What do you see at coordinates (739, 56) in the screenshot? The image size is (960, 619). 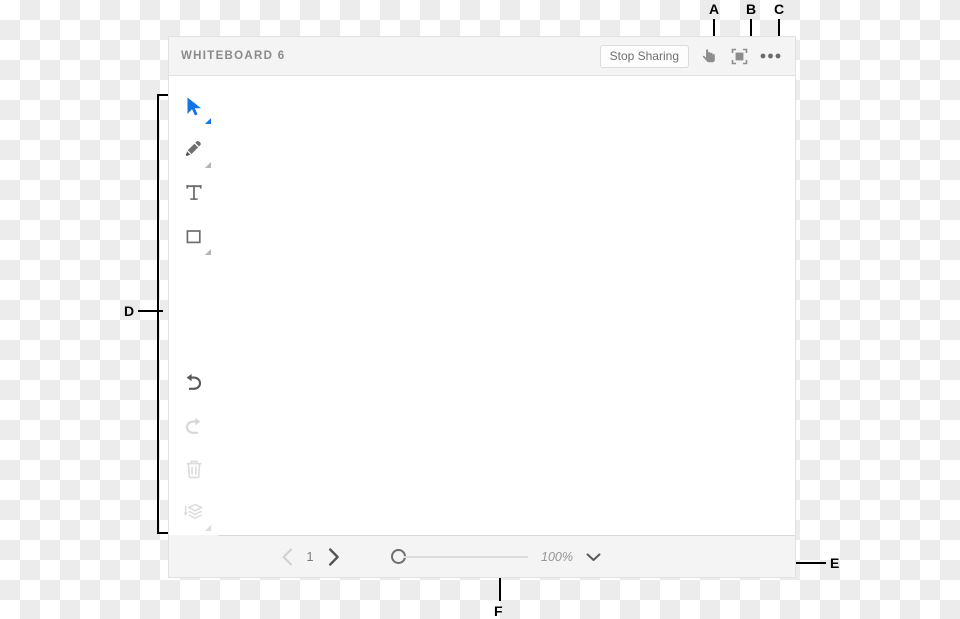 I see `fit-to-screen-icon` at bounding box center [739, 56].